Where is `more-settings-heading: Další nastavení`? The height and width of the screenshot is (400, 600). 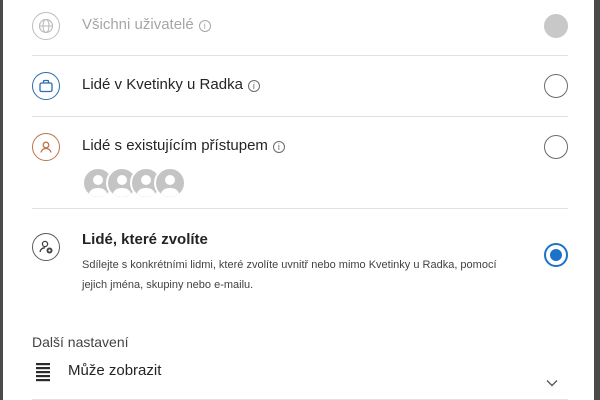
more-settings-heading: Další nastavení is located at coordinates (80, 342).